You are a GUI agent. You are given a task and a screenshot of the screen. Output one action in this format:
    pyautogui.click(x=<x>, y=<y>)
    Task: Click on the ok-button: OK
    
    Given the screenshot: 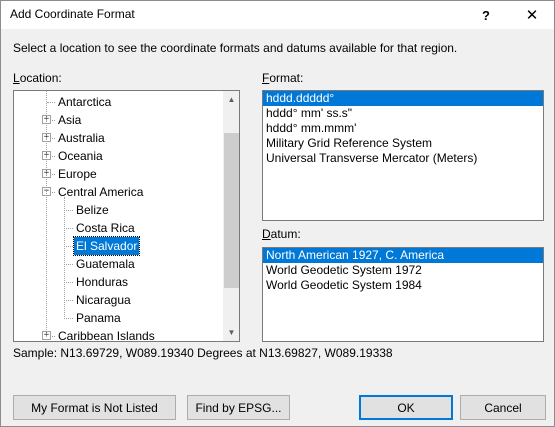 What is the action you would take?
    pyautogui.click(x=406, y=407)
    